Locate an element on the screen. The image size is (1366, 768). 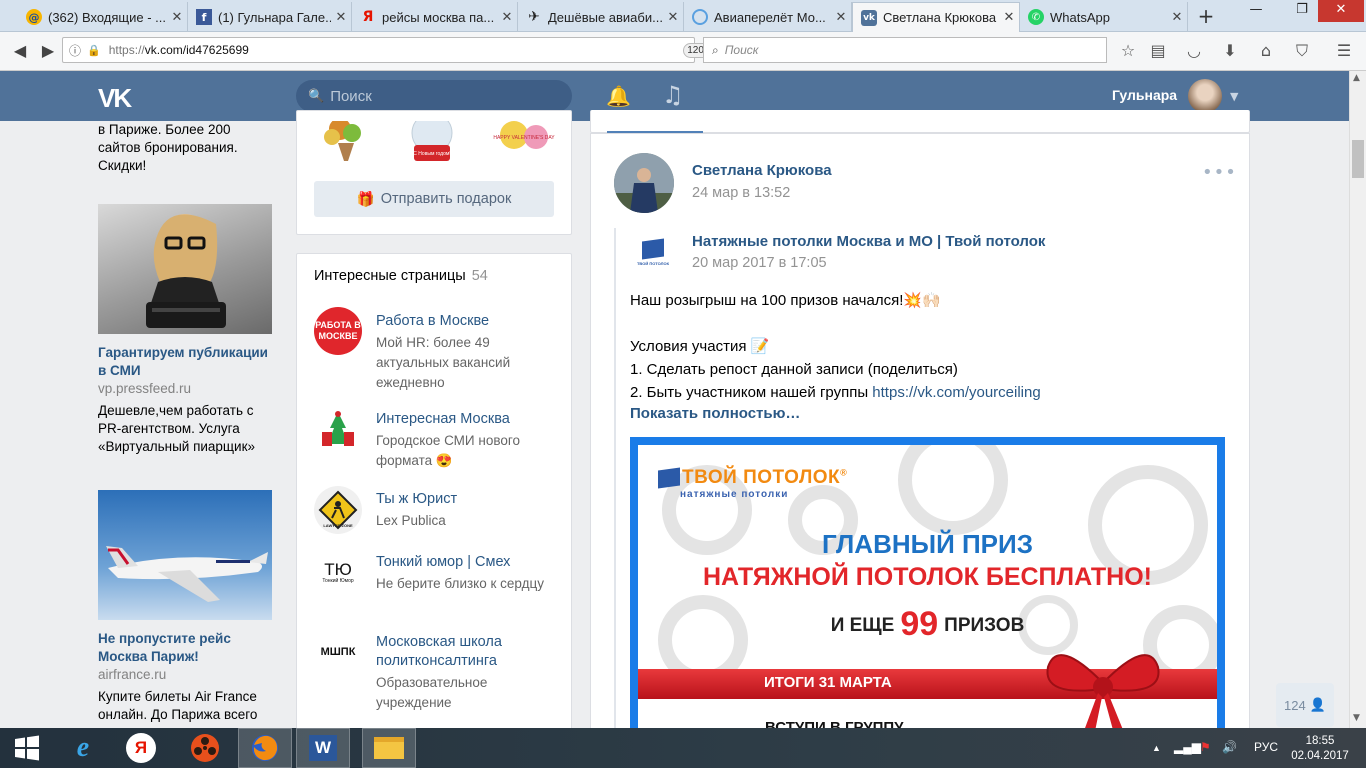
banner-headline: НАТЯЖНОЙ ПОТОЛОК БЕСПЛАТНО! is located at coordinates (927, 577).